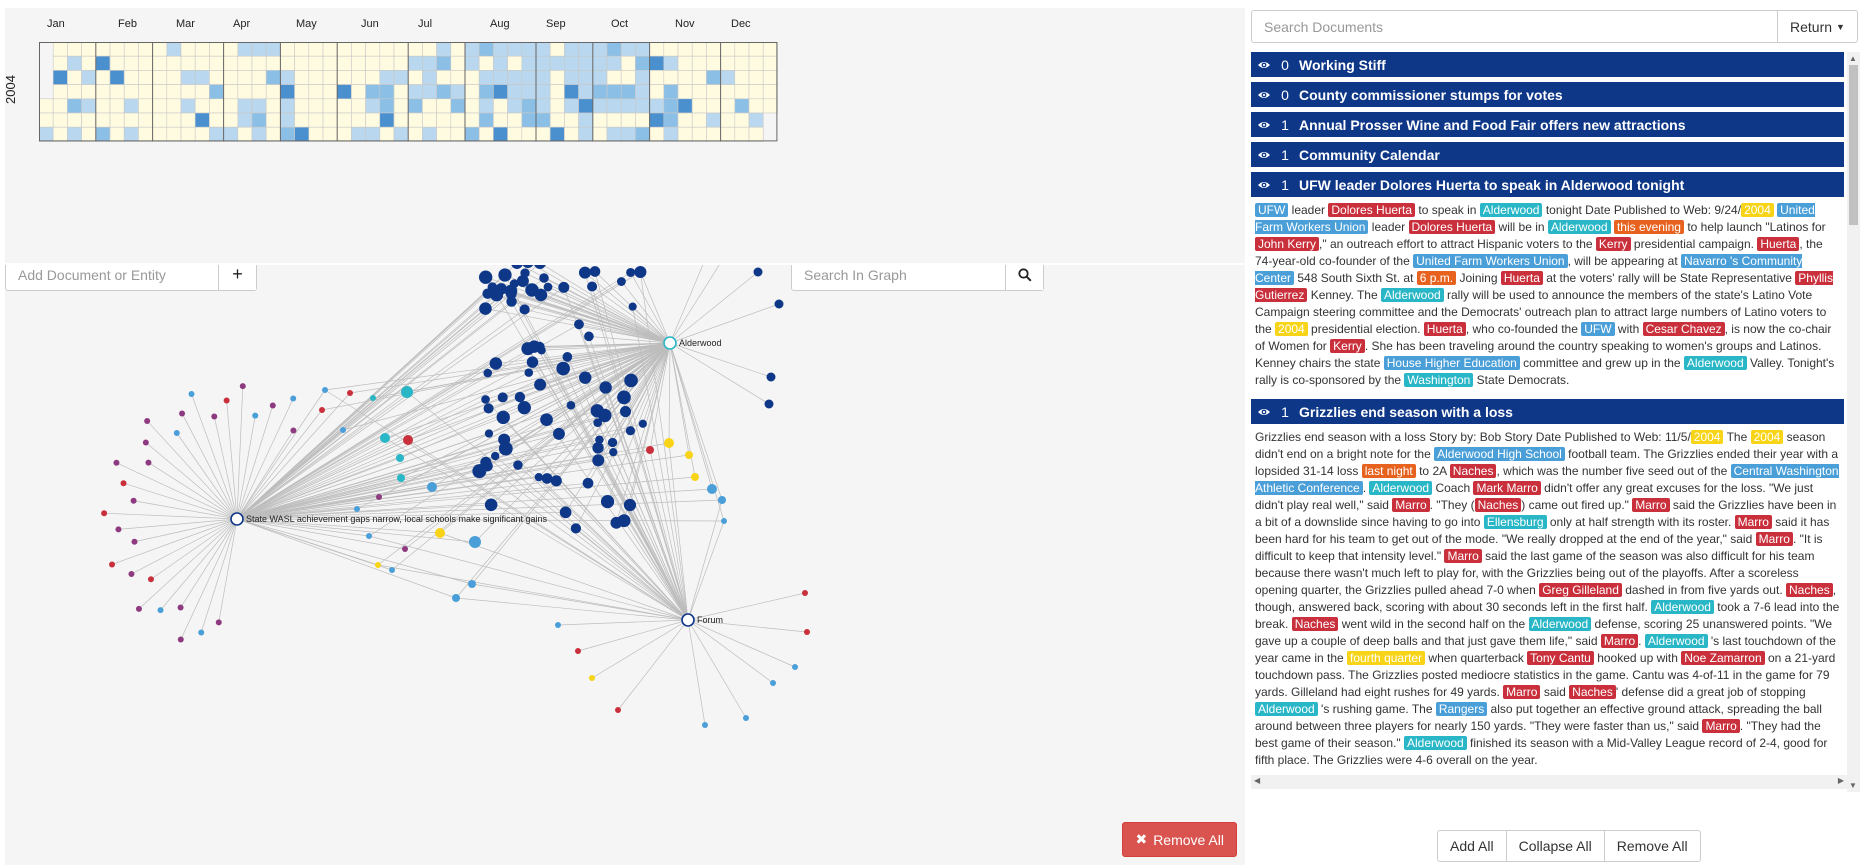 The image size is (1870, 865). What do you see at coordinates (1287, 244) in the screenshot?
I see `entity-tag: John Kerry` at bounding box center [1287, 244].